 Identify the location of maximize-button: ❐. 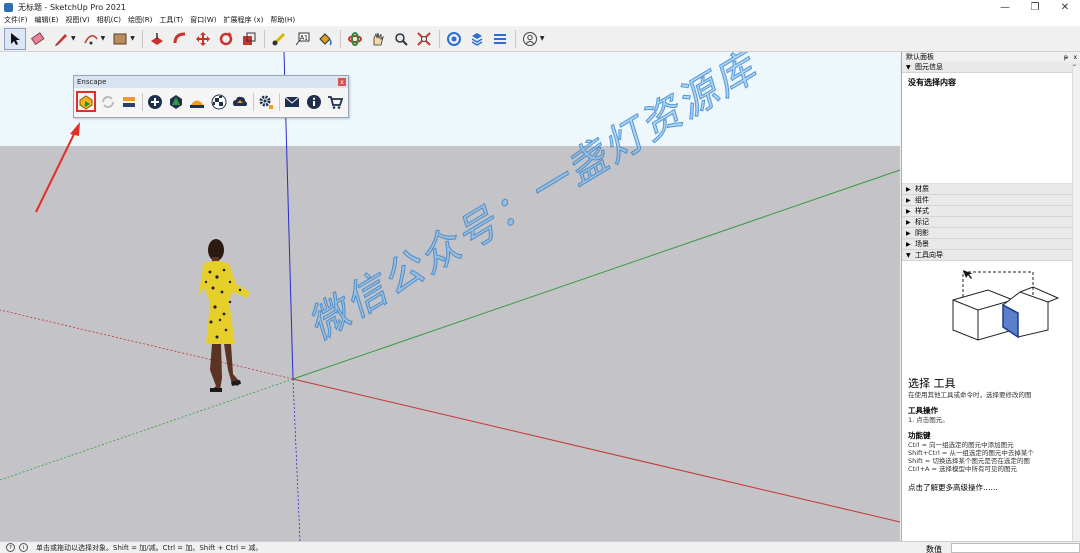
(1035, 7).